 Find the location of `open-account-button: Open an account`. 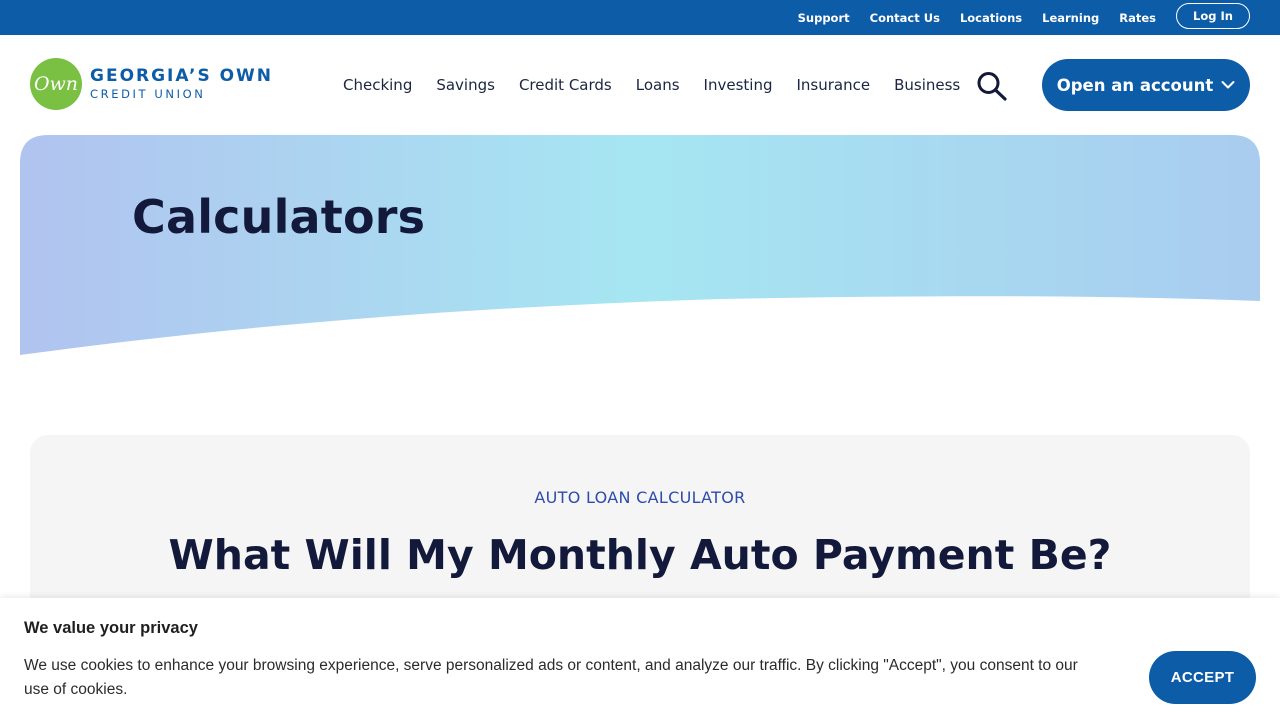

open-account-button: Open an account is located at coordinates (1146, 85).